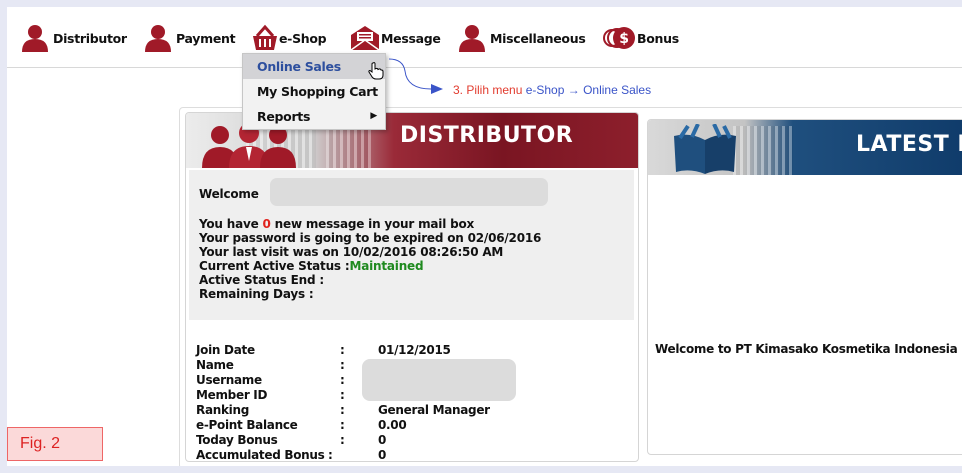 The width and height of the screenshot is (962, 473). Describe the element at coordinates (658, 38) in the screenshot. I see `nav-label: Bonus` at that location.